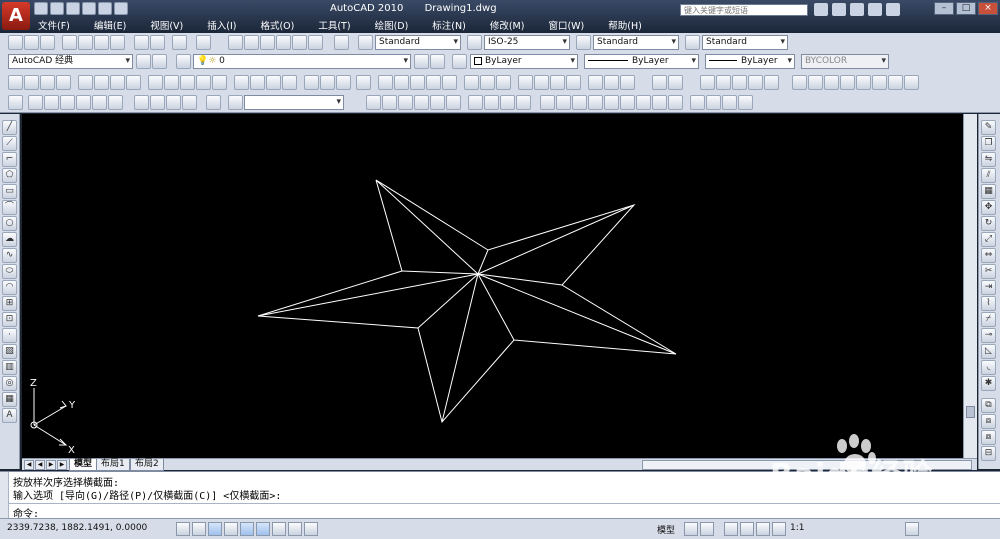  What do you see at coordinates (9, 191) in the screenshot?
I see `rectangle-icon: ▭` at bounding box center [9, 191].